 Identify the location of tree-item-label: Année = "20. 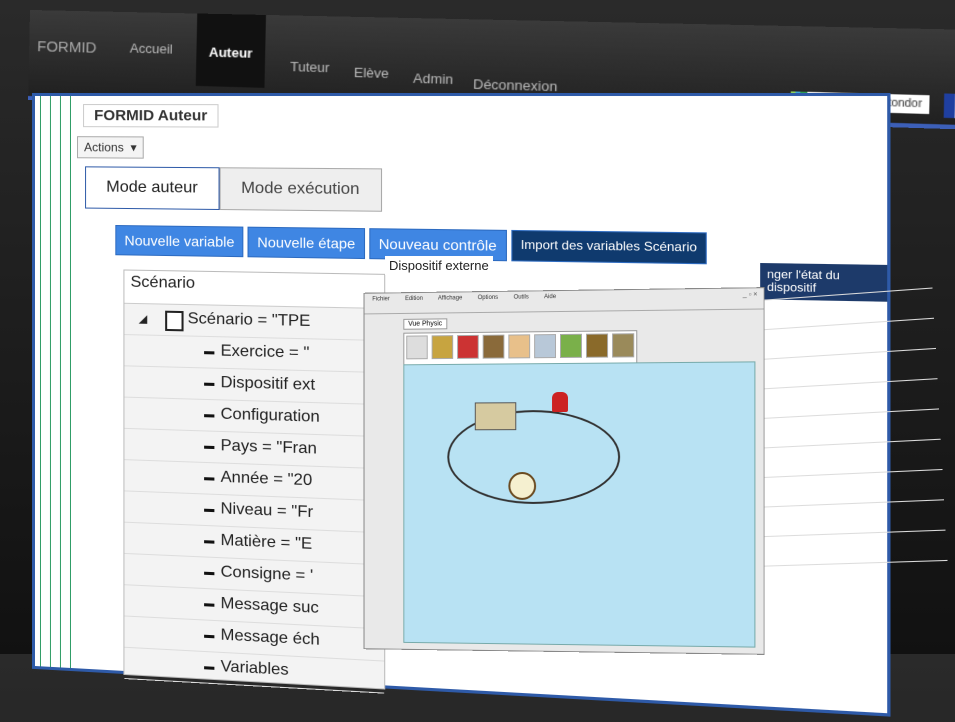
(266, 479).